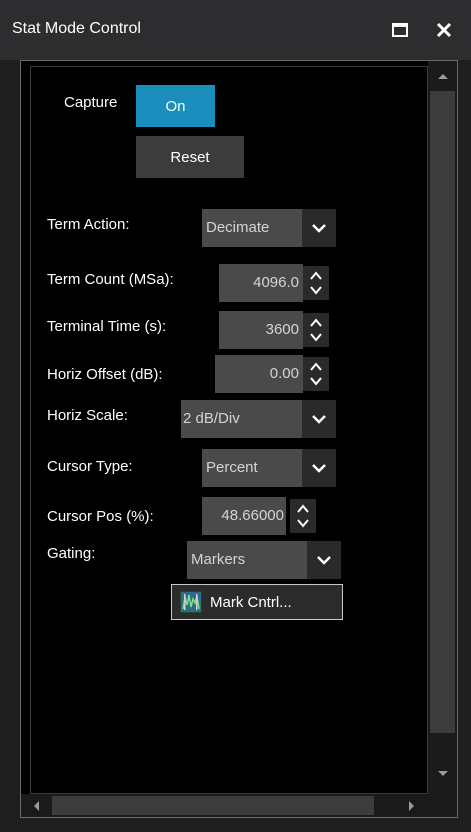  Describe the element at coordinates (105, 374) in the screenshot. I see `horiz-offset-label: Horiz Offset (dB):` at that location.